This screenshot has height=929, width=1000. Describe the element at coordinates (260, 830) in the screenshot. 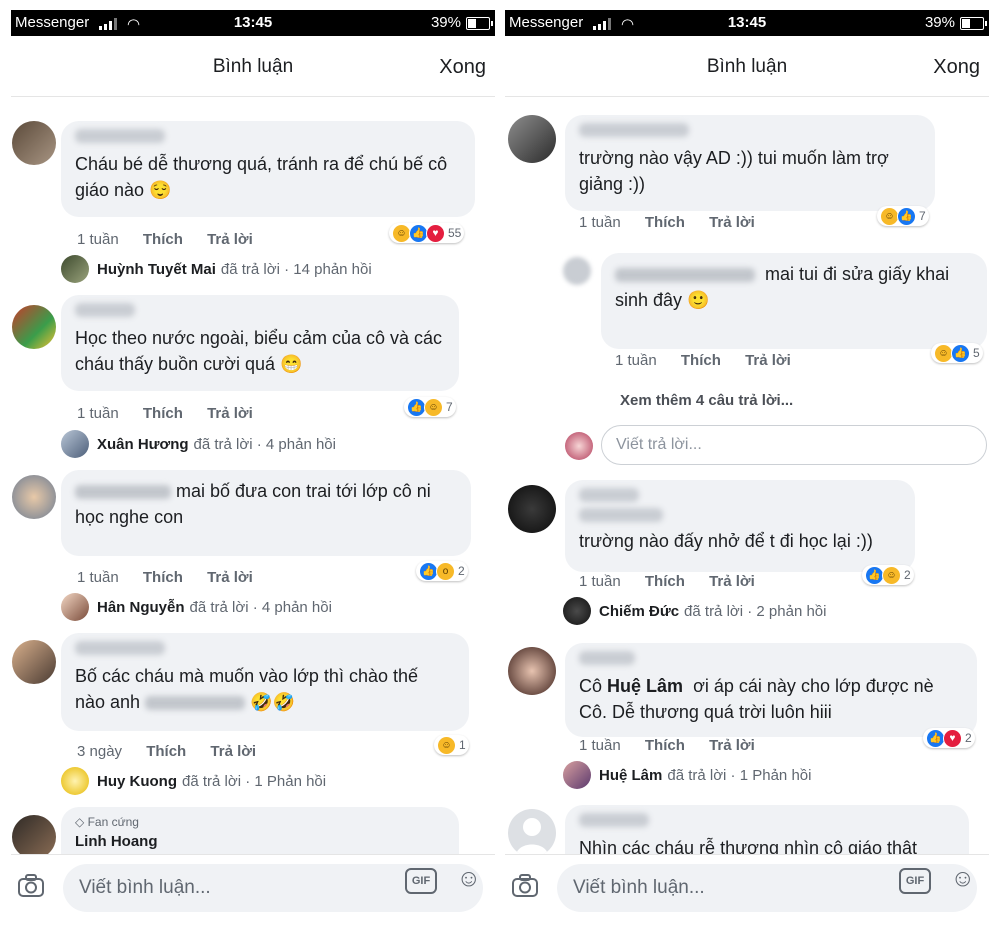

I see `comment-bubble: ◇ Fan cứng Linh Hoang` at that location.